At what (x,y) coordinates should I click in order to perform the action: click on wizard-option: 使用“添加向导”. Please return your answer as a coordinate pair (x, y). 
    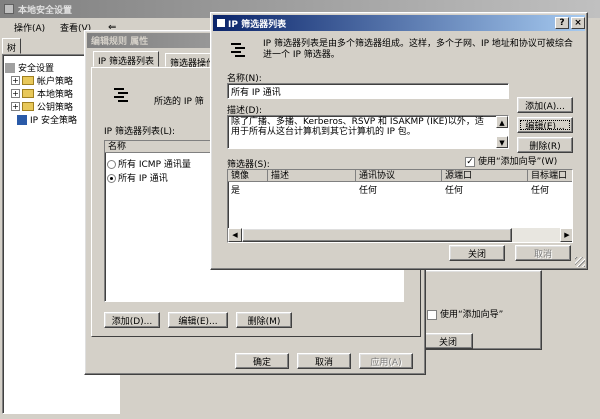
    Looking at the image, I should click on (465, 313).